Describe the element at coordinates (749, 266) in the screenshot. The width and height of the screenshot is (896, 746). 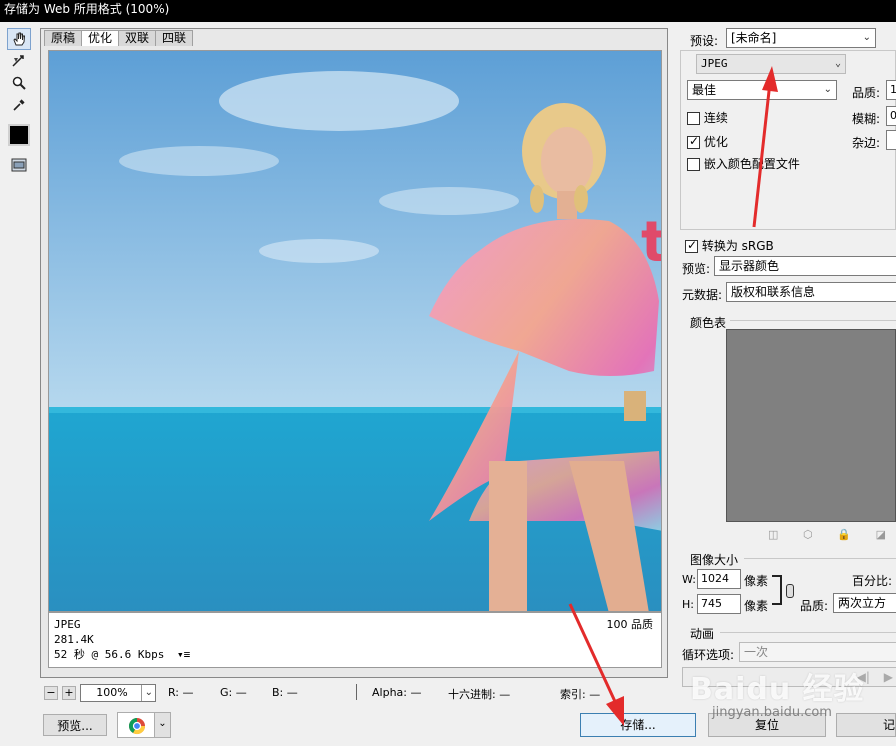
I see `preview-mode-value: 显示器颜色` at that location.